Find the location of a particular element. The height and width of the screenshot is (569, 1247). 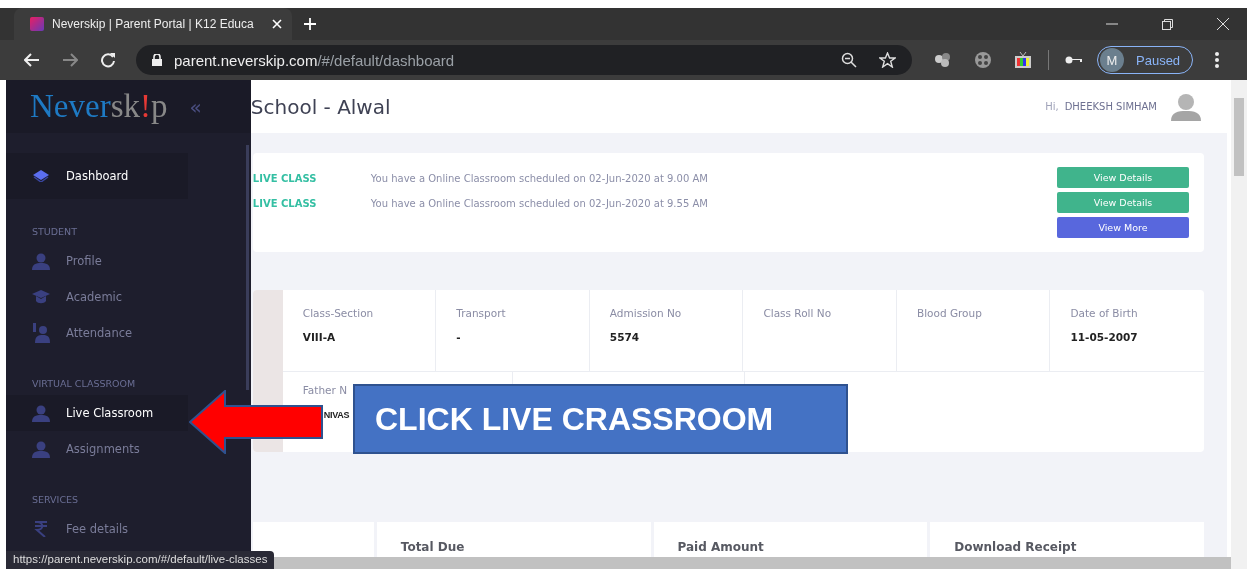

site-logo-icon is located at coordinates (37, 24).